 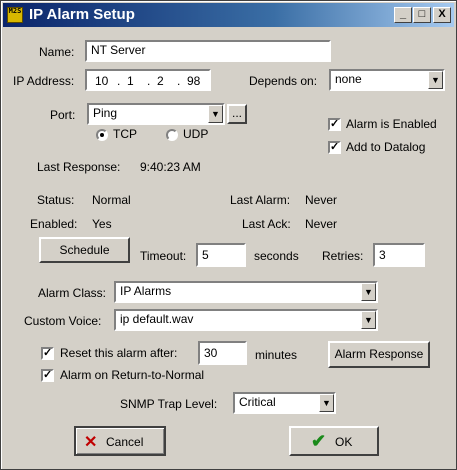 What do you see at coordinates (156, 114) in the screenshot?
I see `port-select: Ping ▼` at bounding box center [156, 114].